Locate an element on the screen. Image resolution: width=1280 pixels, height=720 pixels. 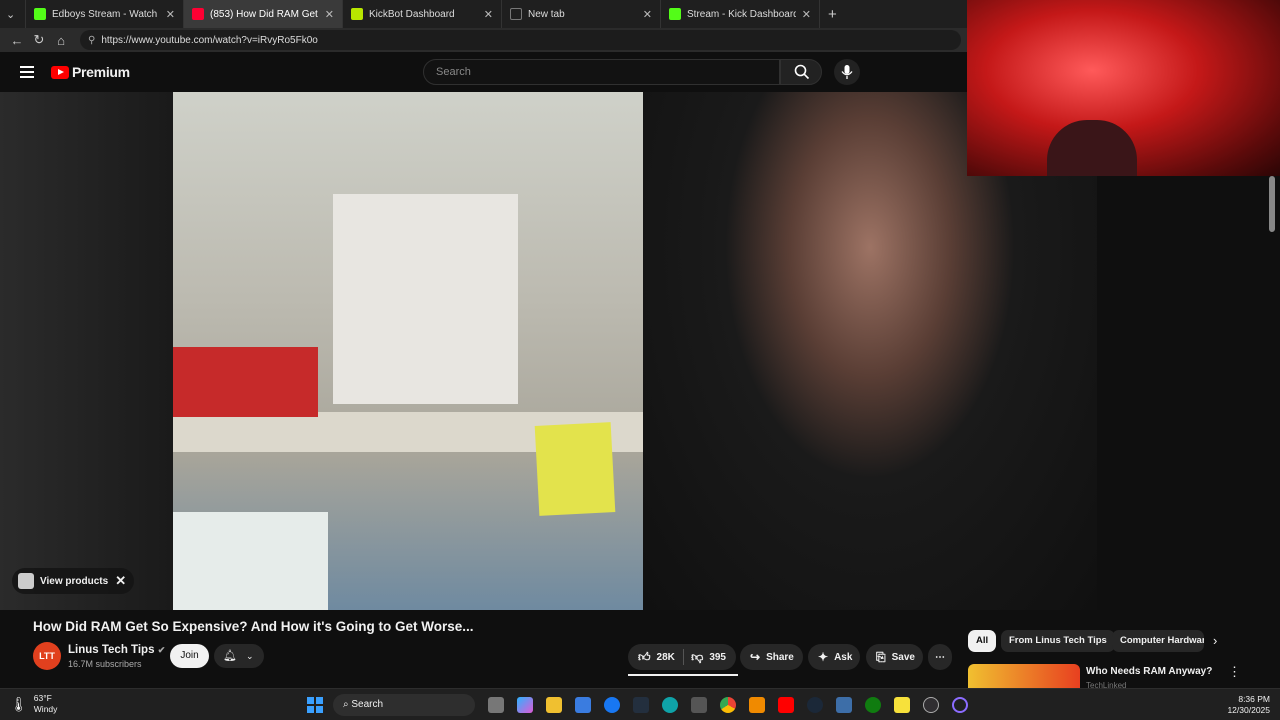
voice-search-button is located at coordinates (847, 72).